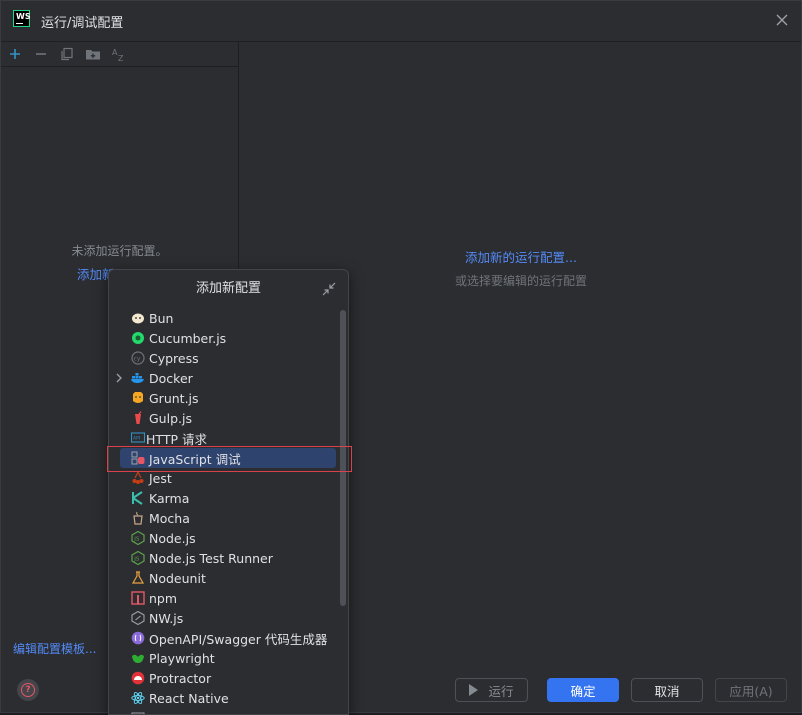 Image resolution: width=802 pixels, height=715 pixels. Describe the element at coordinates (228, 658) in the screenshot. I see `list-item-playwright: Playwright` at that location.